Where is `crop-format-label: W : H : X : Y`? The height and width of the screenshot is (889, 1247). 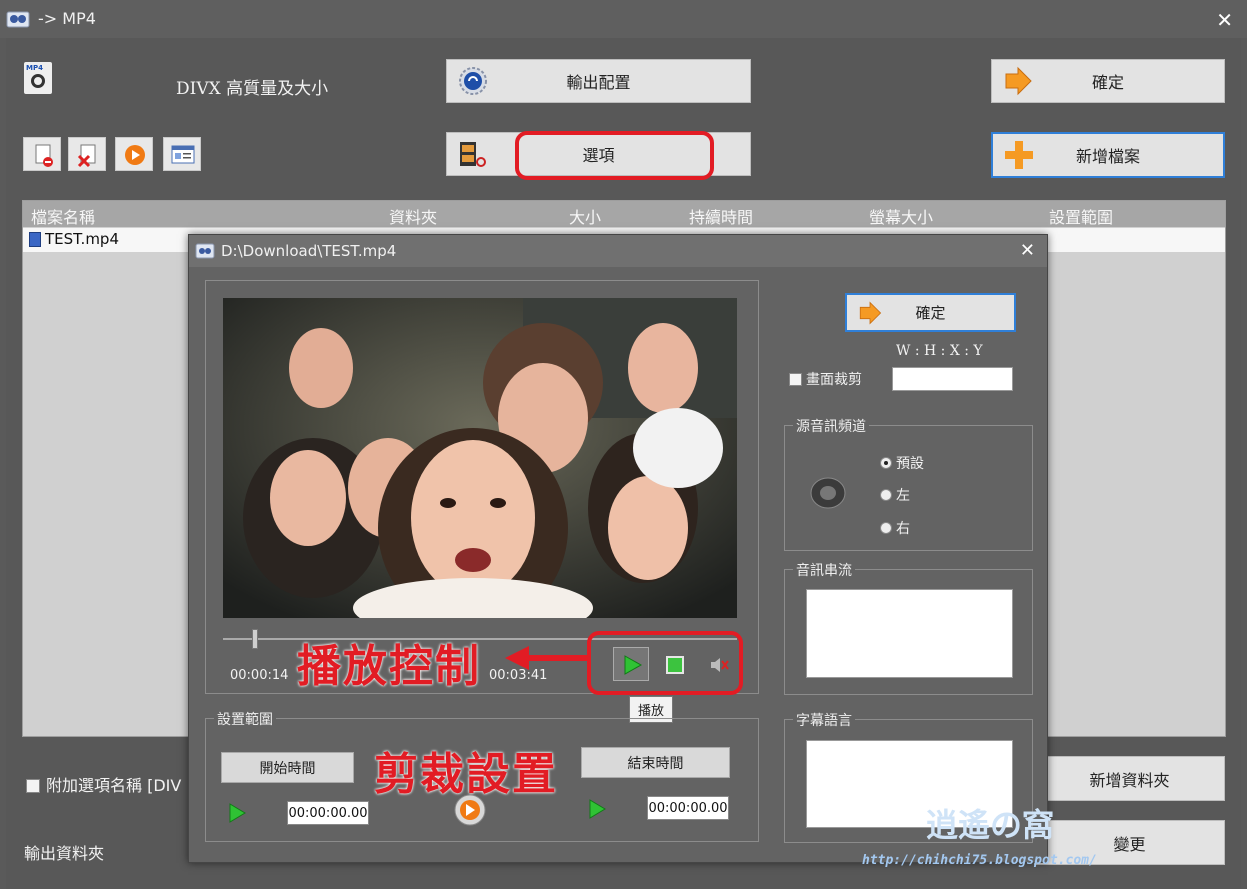
crop-format-label: W : H : X : Y is located at coordinates (939, 351).